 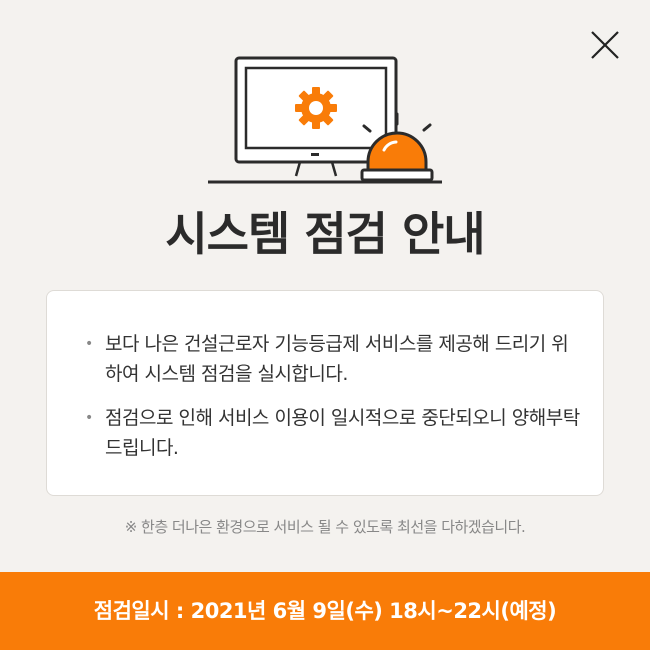 I want to click on monitor-gear-alarm-icon, so click(x=325, y=120).